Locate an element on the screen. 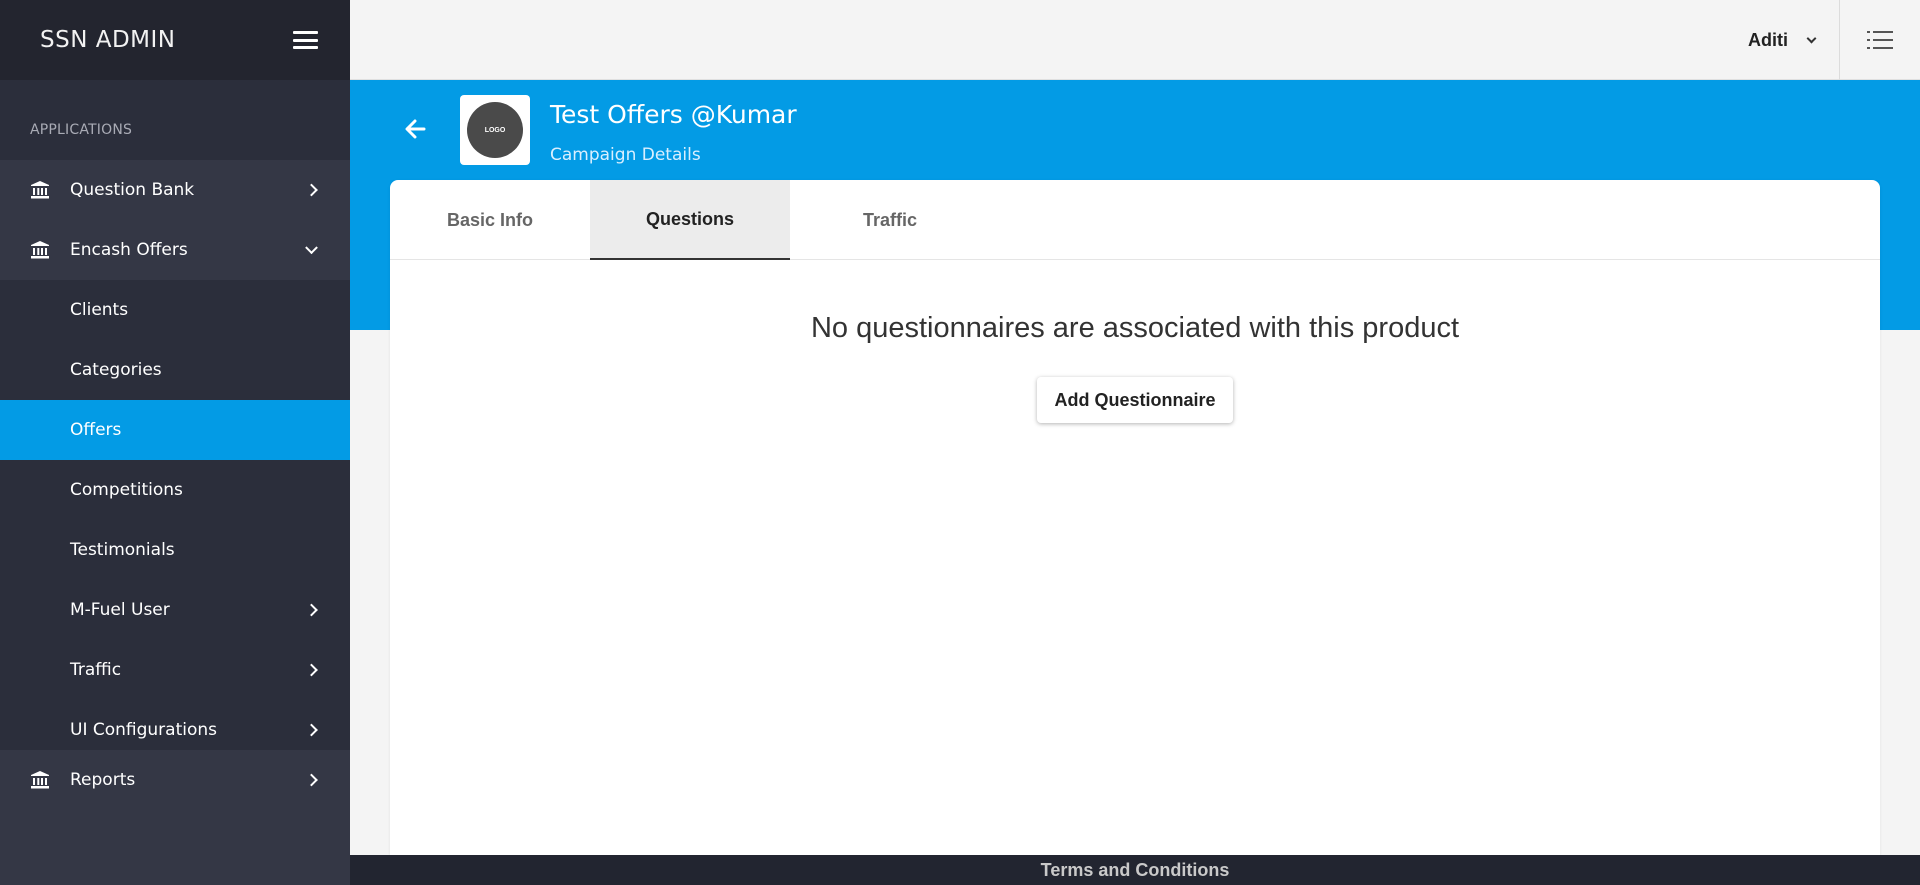 The height and width of the screenshot is (885, 1920). sidebar-item-question-bank: Question Bank is located at coordinates (175, 190).